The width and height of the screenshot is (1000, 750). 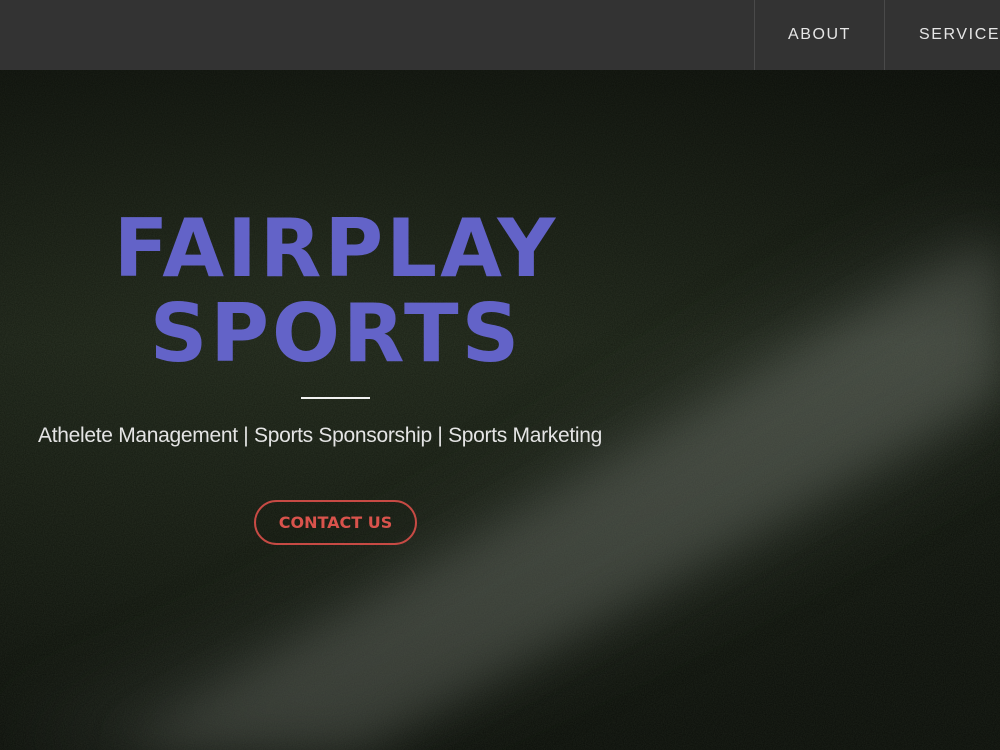 I want to click on title-divider, so click(x=335, y=398).